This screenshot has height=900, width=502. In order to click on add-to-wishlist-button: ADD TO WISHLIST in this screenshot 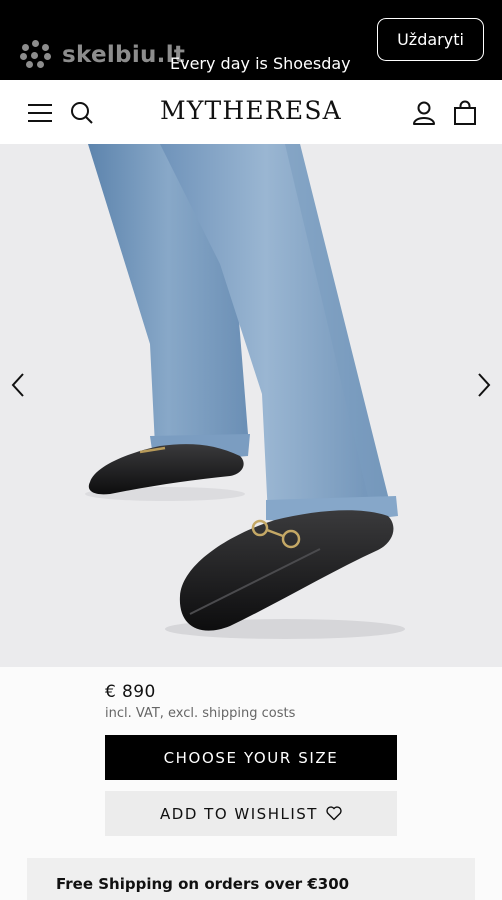, I will do `click(251, 813)`.